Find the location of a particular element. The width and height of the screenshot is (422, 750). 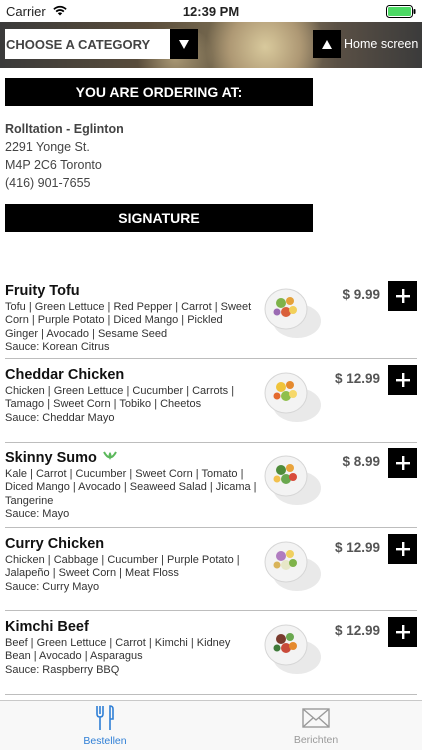

fork-knife-icon is located at coordinates (105, 717).